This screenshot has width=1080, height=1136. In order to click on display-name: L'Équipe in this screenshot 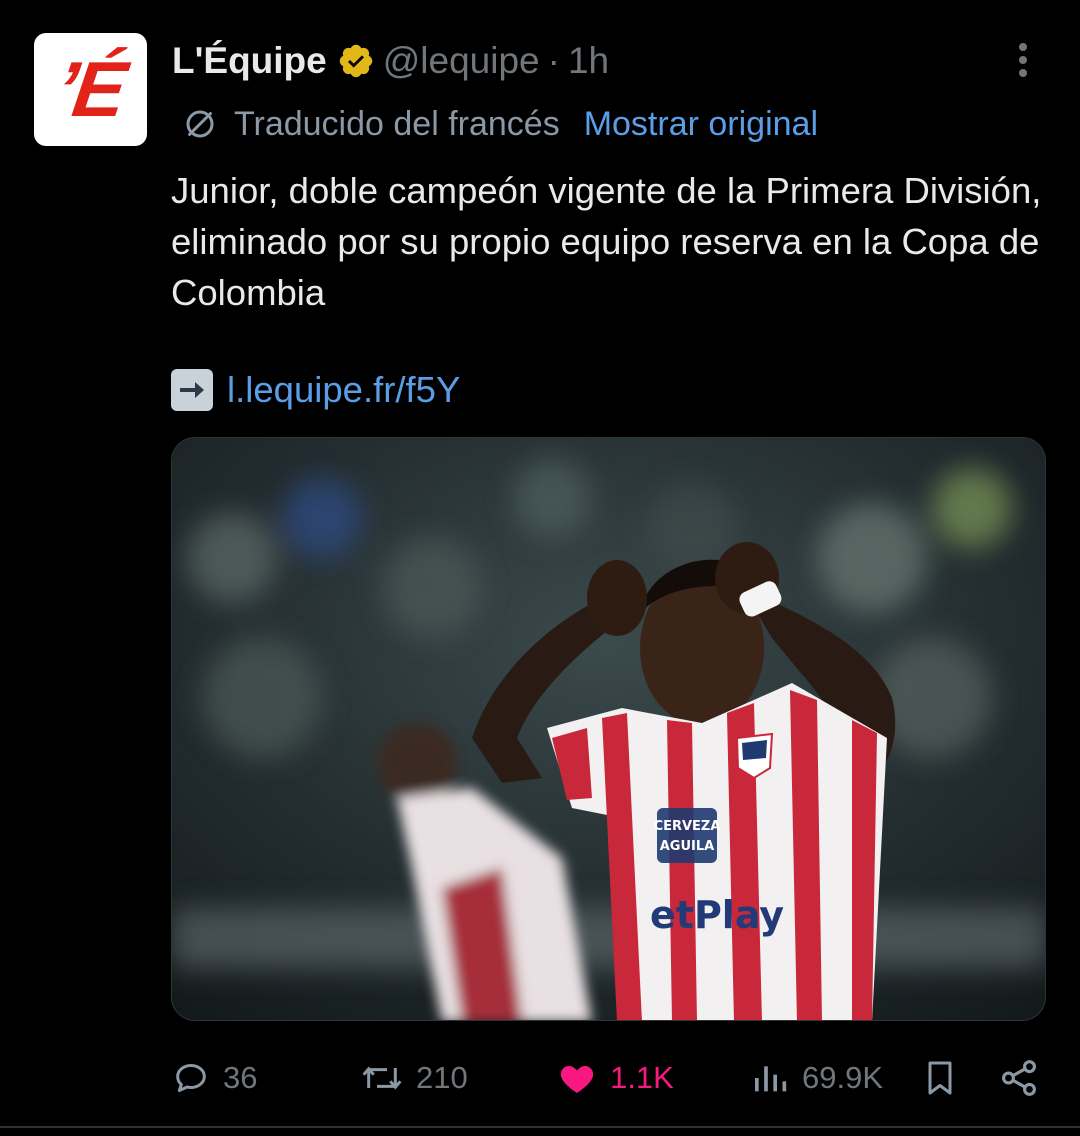, I will do `click(249, 61)`.